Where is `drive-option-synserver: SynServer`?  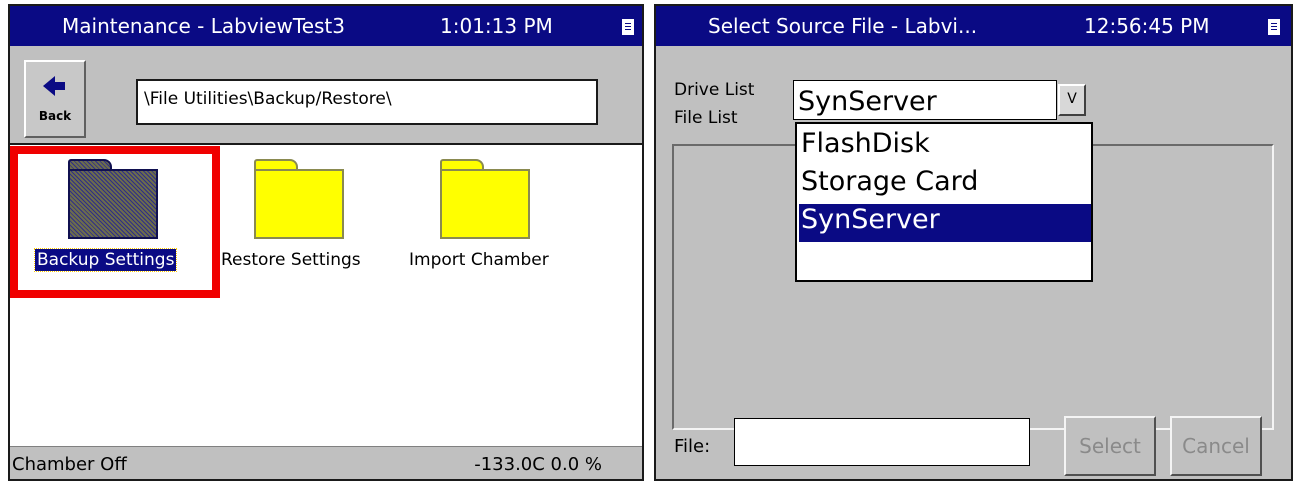 drive-option-synserver: SynServer is located at coordinates (945, 223).